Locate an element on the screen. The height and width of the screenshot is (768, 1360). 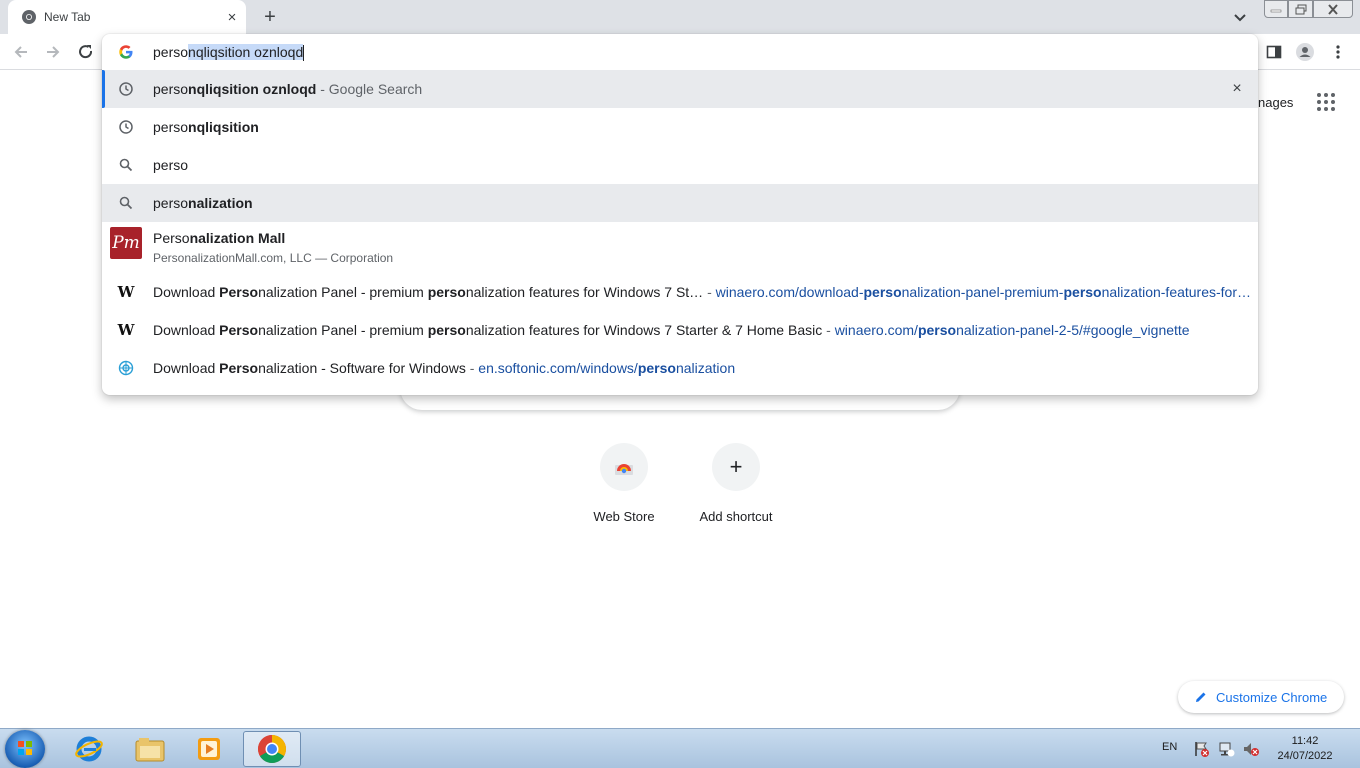
minimize-button is located at coordinates (1276, 9).